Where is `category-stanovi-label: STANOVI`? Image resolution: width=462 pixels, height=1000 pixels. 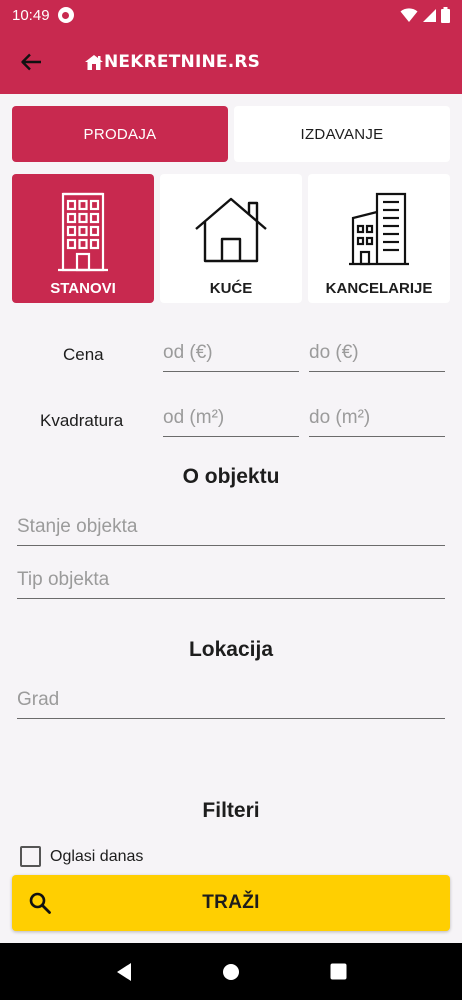 category-stanovi-label: STANOVI is located at coordinates (83, 288).